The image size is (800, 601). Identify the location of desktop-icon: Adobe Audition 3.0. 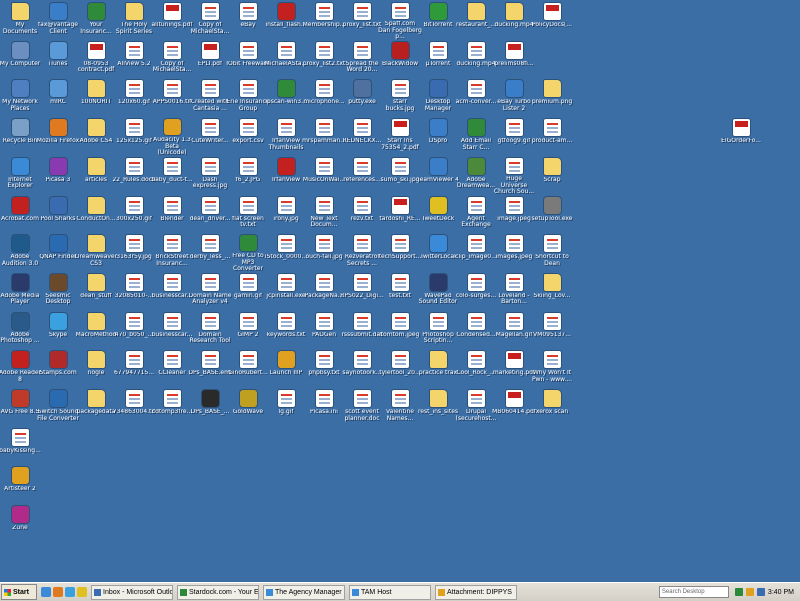
(20, 252).